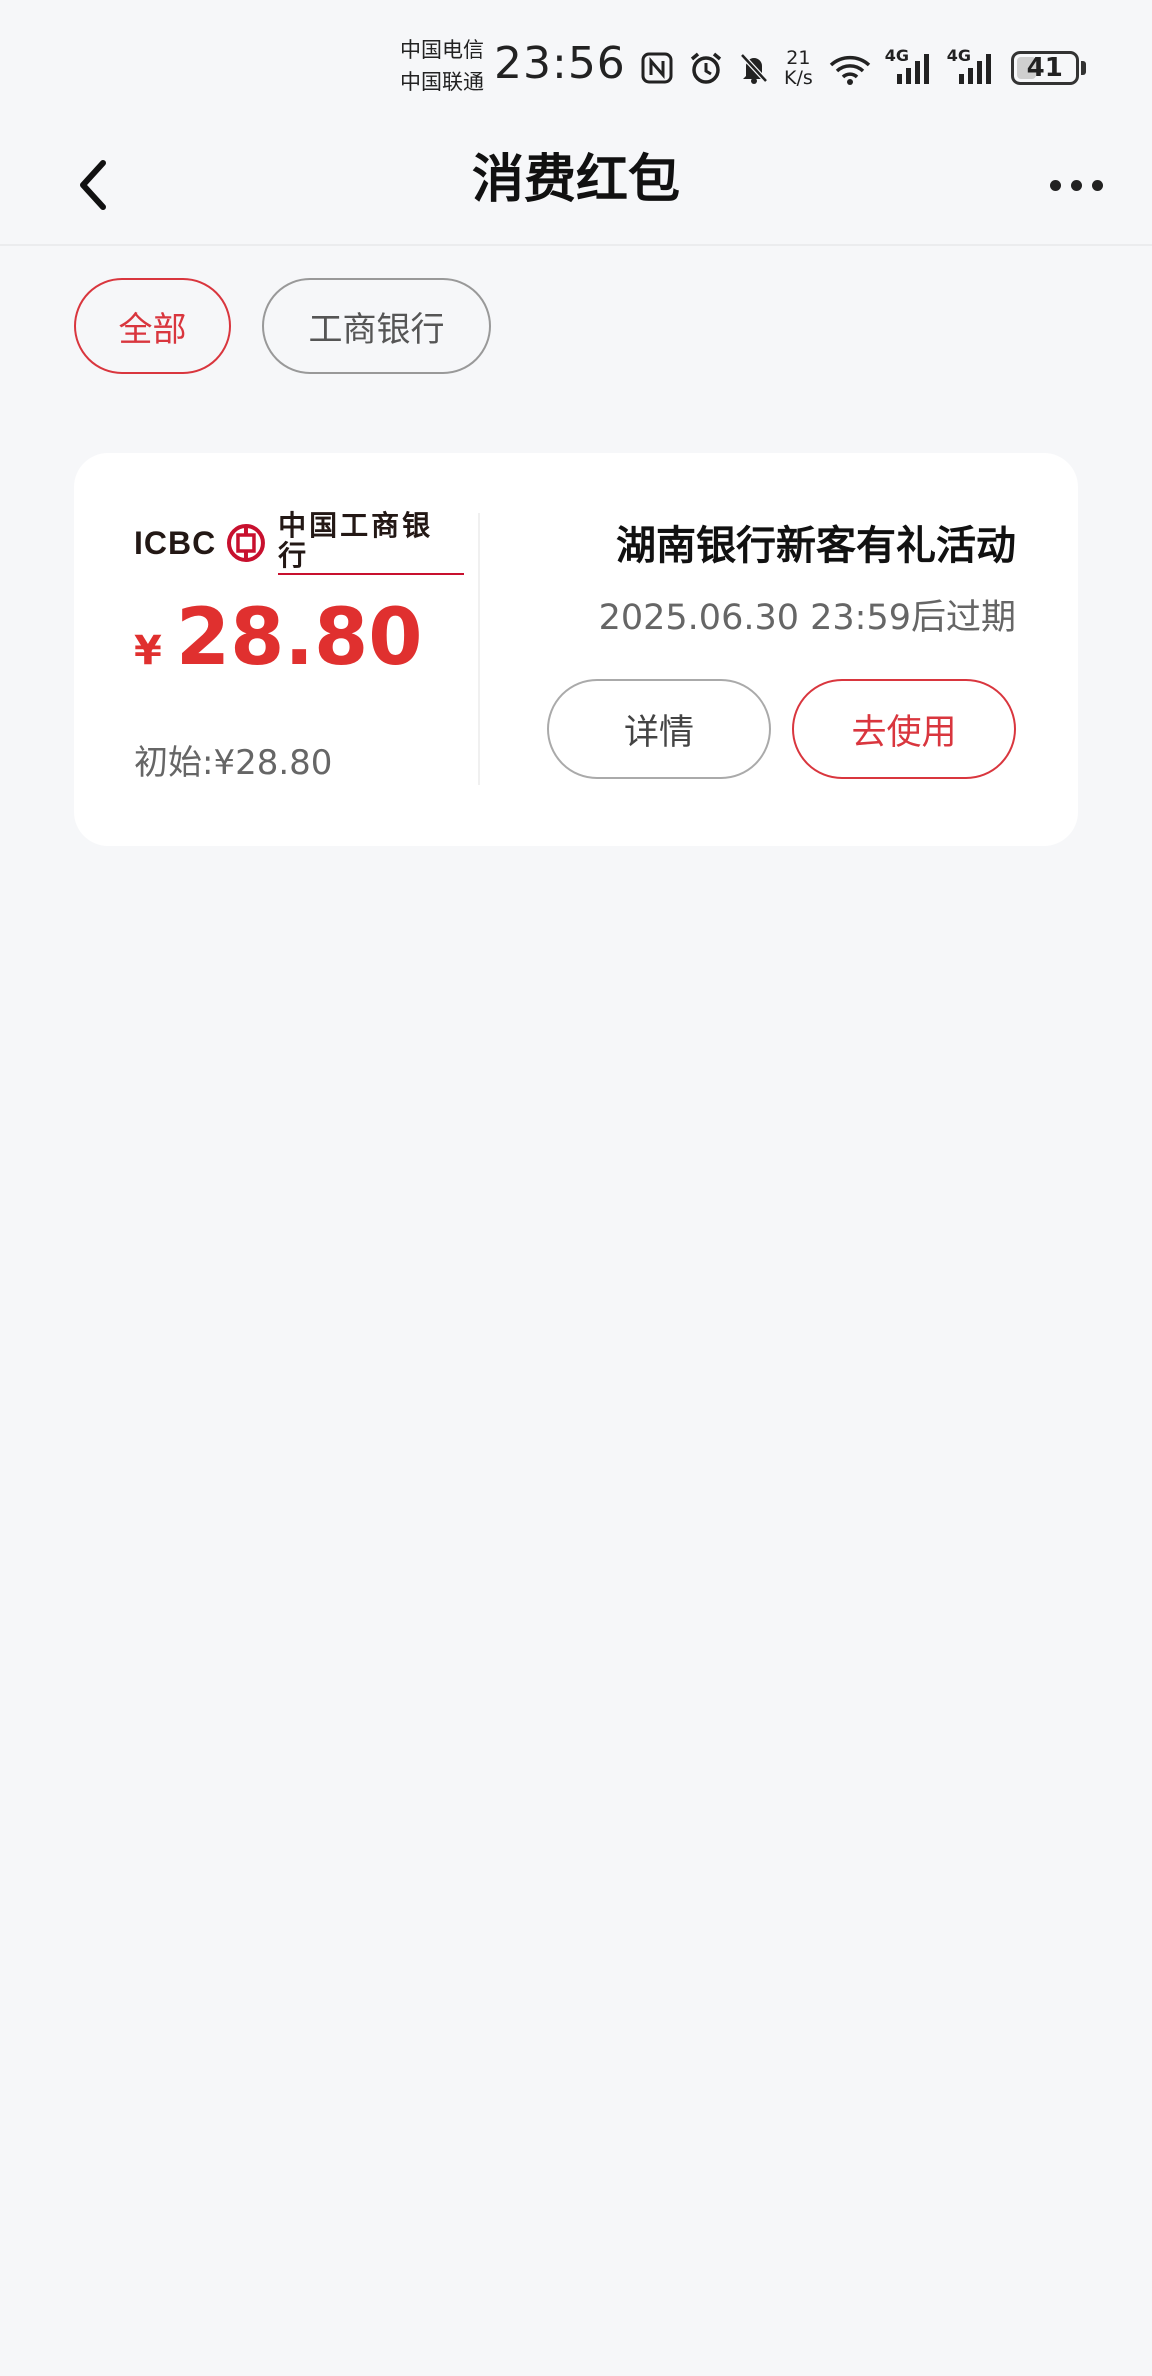  I want to click on nav-bar: 消费红包, so click(576, 188).